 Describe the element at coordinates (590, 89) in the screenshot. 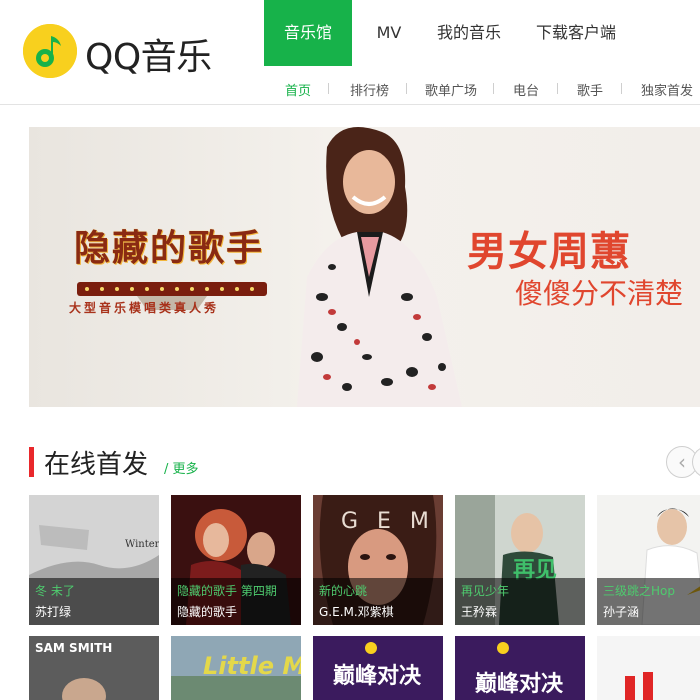

I see `subnav-singers: 歌手` at that location.